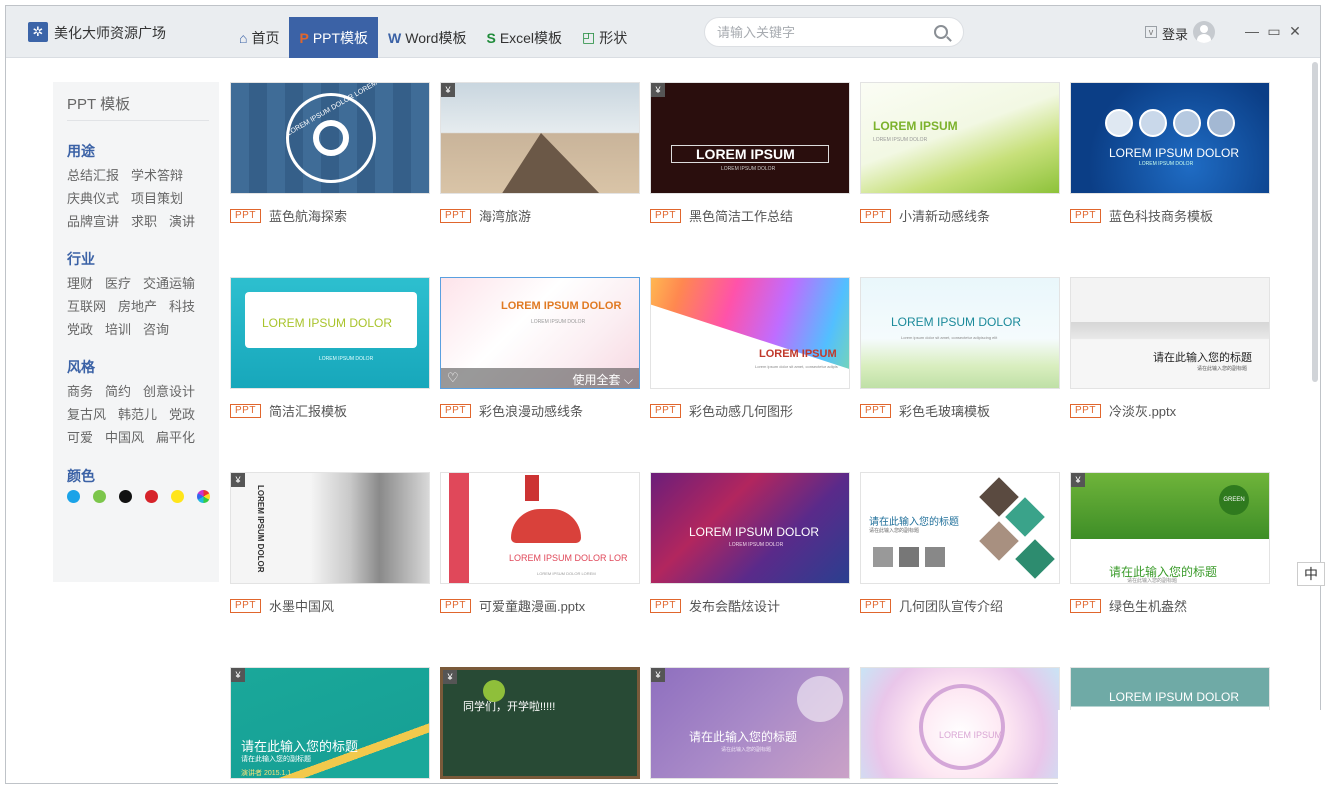 Image resolution: width=1326 pixels, height=789 pixels. Describe the element at coordinates (1234, 500) in the screenshot. I see `green-badge: GREEN` at that location.